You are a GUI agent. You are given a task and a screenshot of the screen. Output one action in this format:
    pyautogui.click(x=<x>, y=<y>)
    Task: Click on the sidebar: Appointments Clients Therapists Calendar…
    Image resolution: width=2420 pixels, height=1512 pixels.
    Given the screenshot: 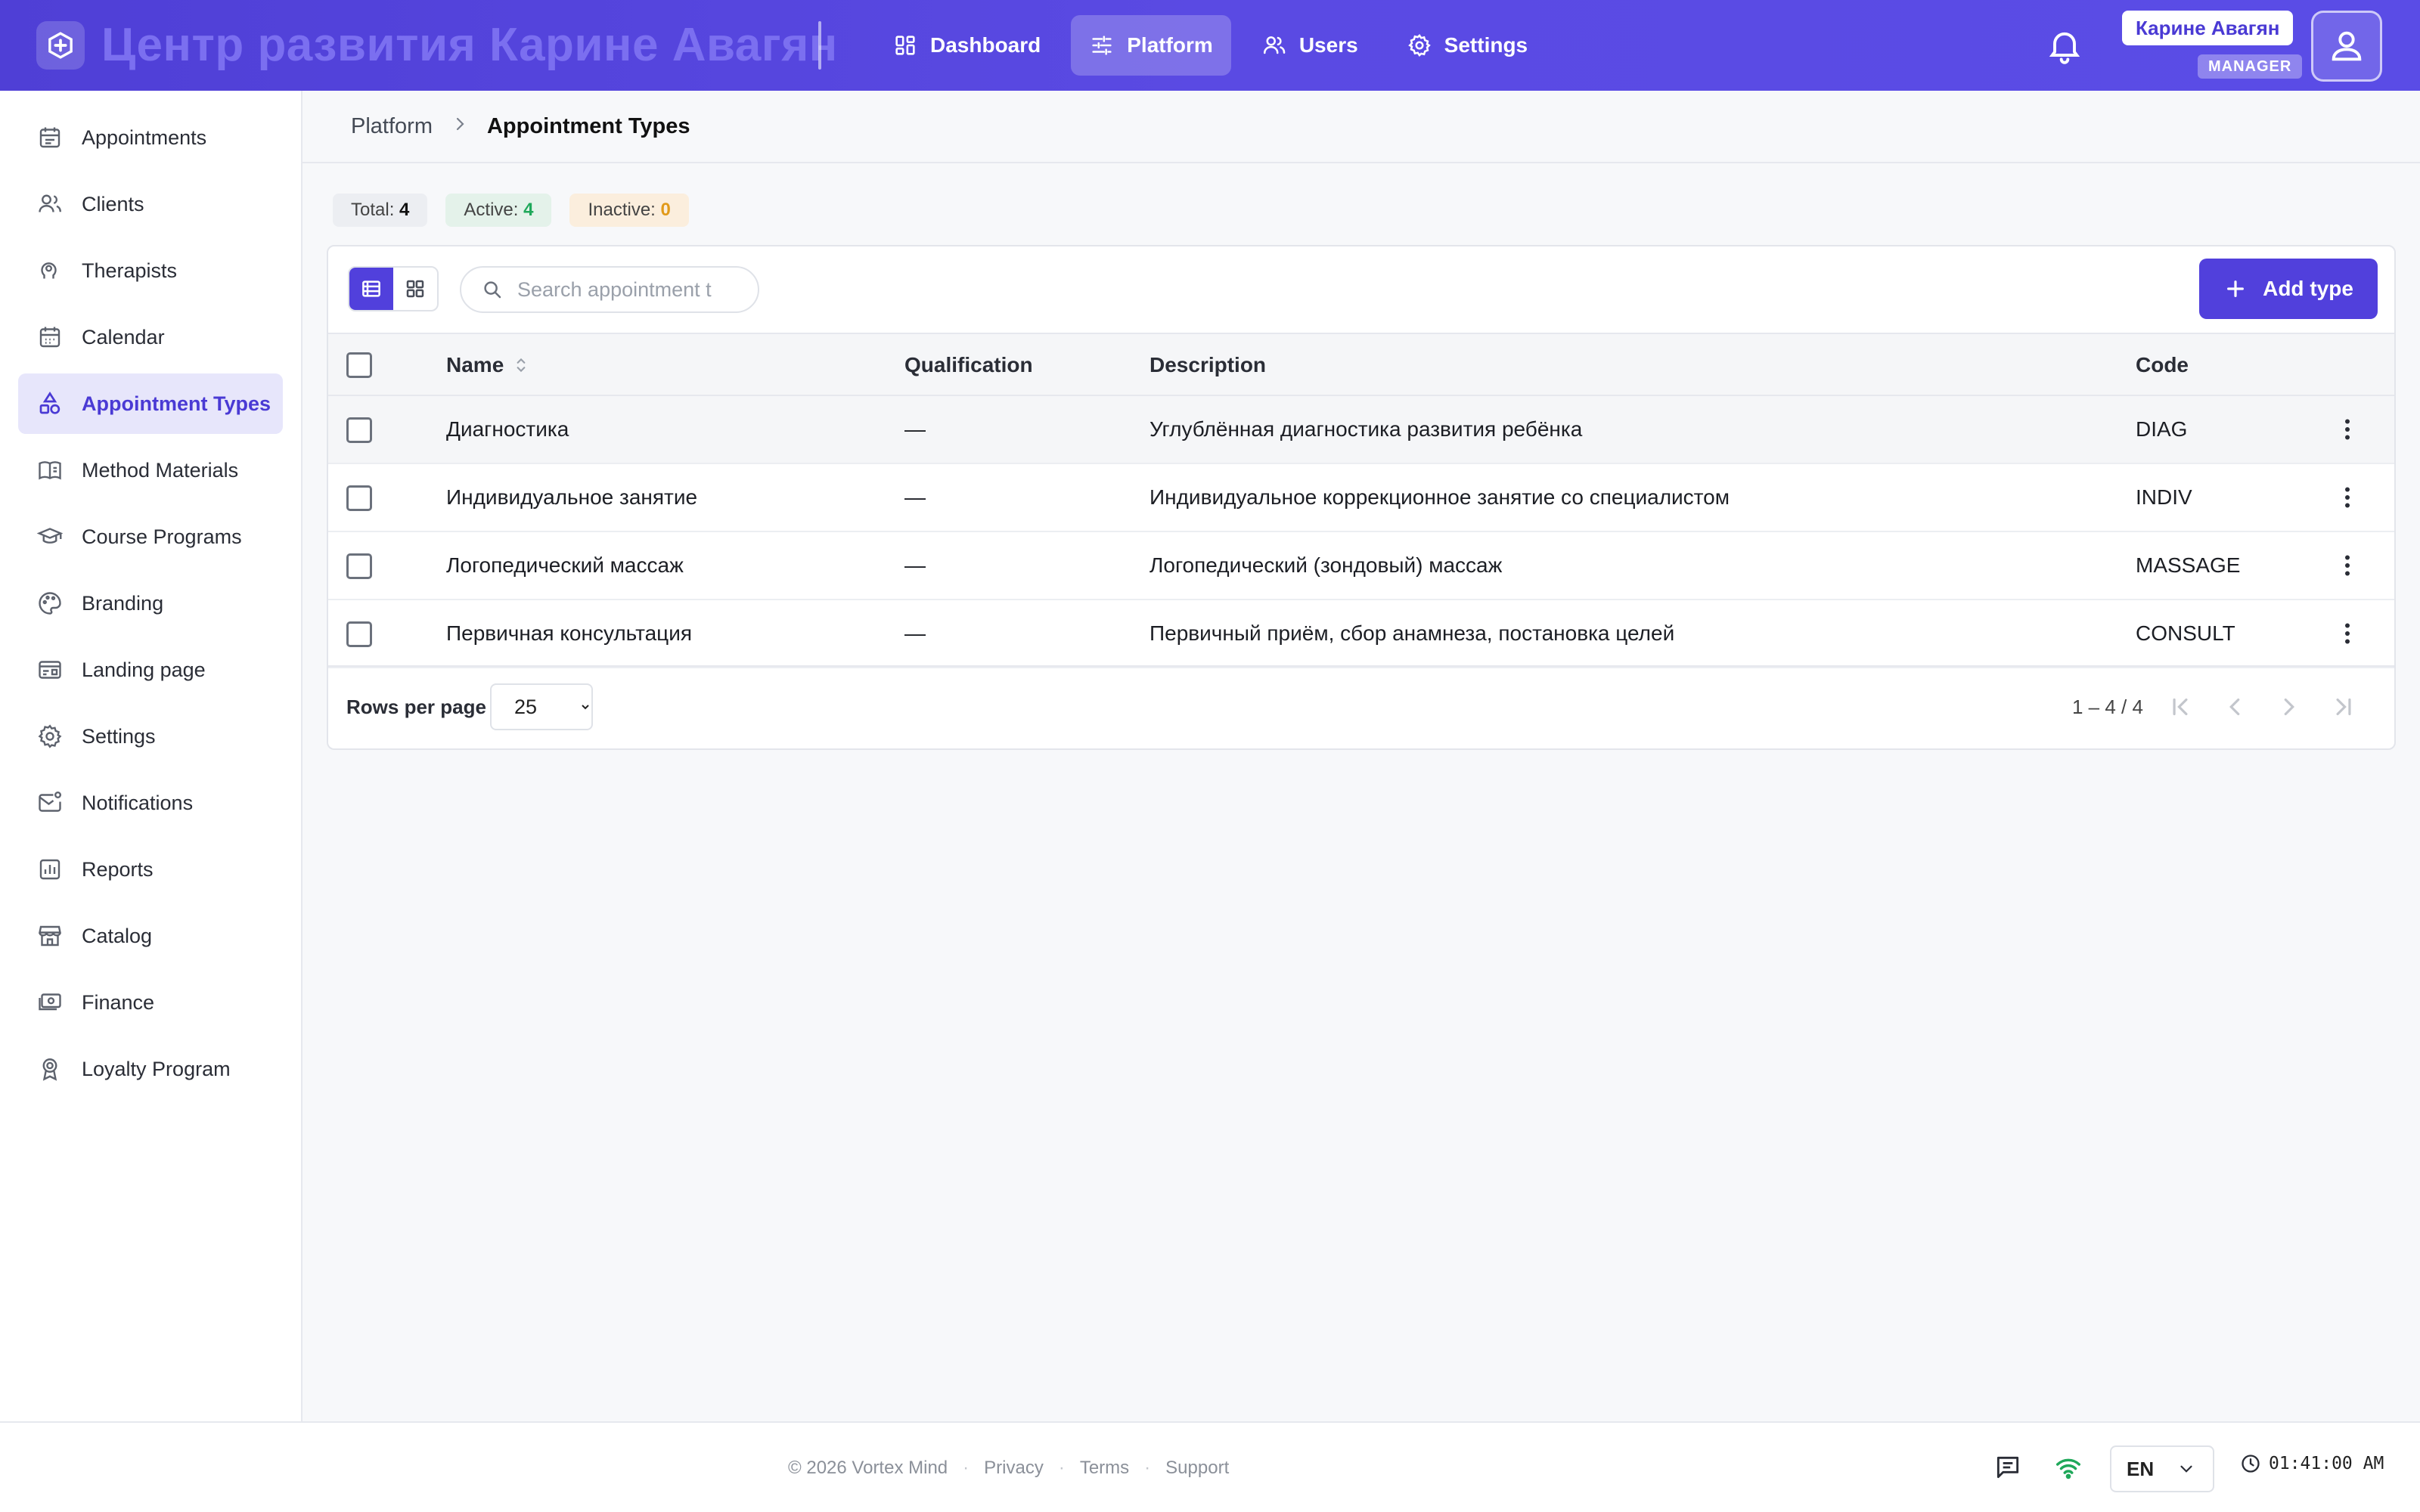 What is the action you would take?
    pyautogui.click(x=151, y=756)
    